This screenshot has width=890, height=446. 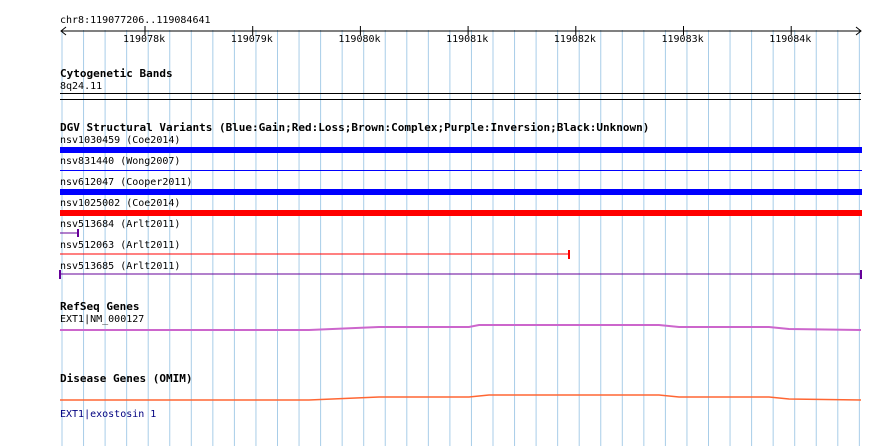 I want to click on ruler-tick-label: 119080k, so click(x=359, y=39).